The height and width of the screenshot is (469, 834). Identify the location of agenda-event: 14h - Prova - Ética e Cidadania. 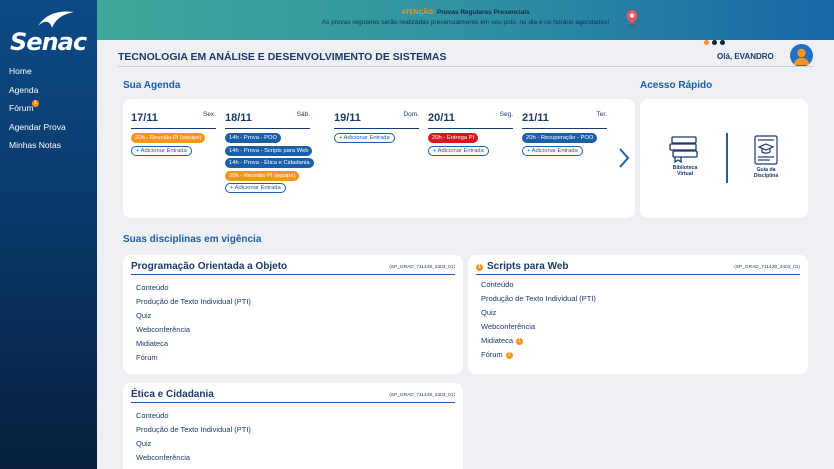
(269, 163).